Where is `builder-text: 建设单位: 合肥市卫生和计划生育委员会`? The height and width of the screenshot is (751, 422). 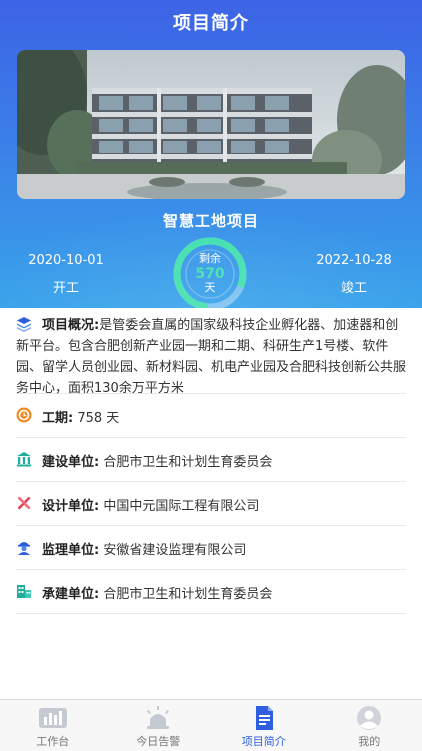
builder-text: 建设单位: 合肥市卫生和计划生育委员会 is located at coordinates (157, 460).